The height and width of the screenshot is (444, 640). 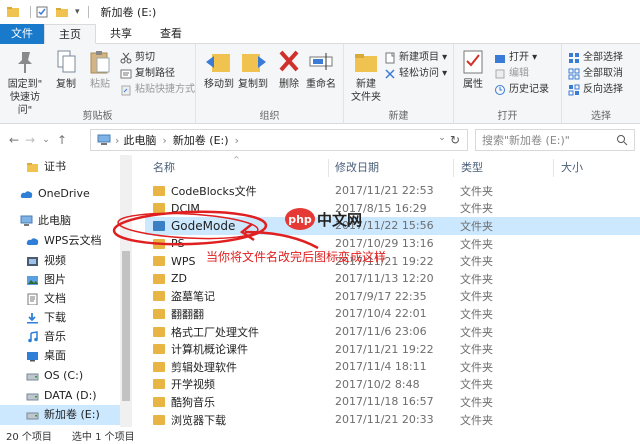 What do you see at coordinates (296, 257) in the screenshot?
I see `annotation-text: 当你将文件名改完后图标变成这样` at bounding box center [296, 257].